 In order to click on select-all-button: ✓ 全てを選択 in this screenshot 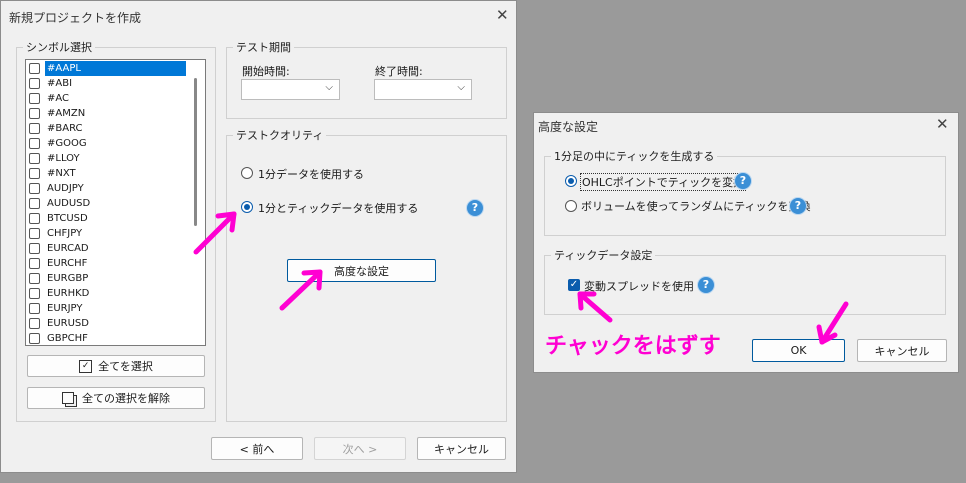, I will do `click(116, 366)`.